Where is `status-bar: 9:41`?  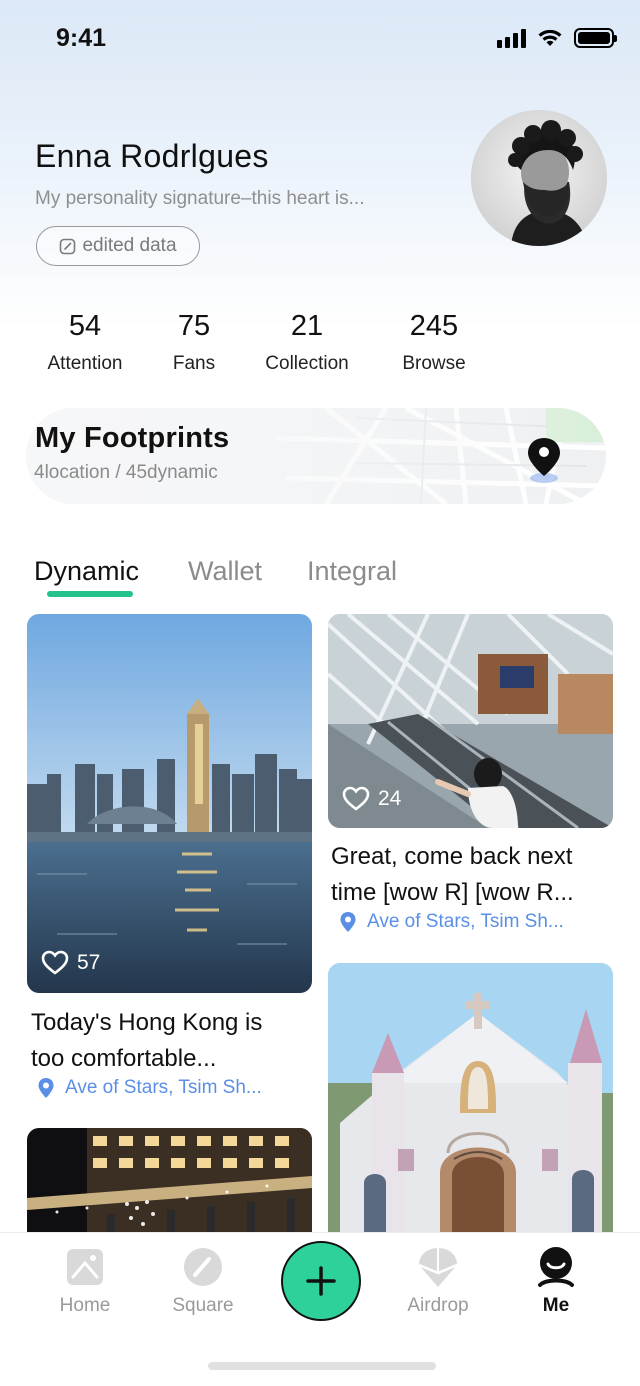
status-bar: 9:41 is located at coordinates (320, 40).